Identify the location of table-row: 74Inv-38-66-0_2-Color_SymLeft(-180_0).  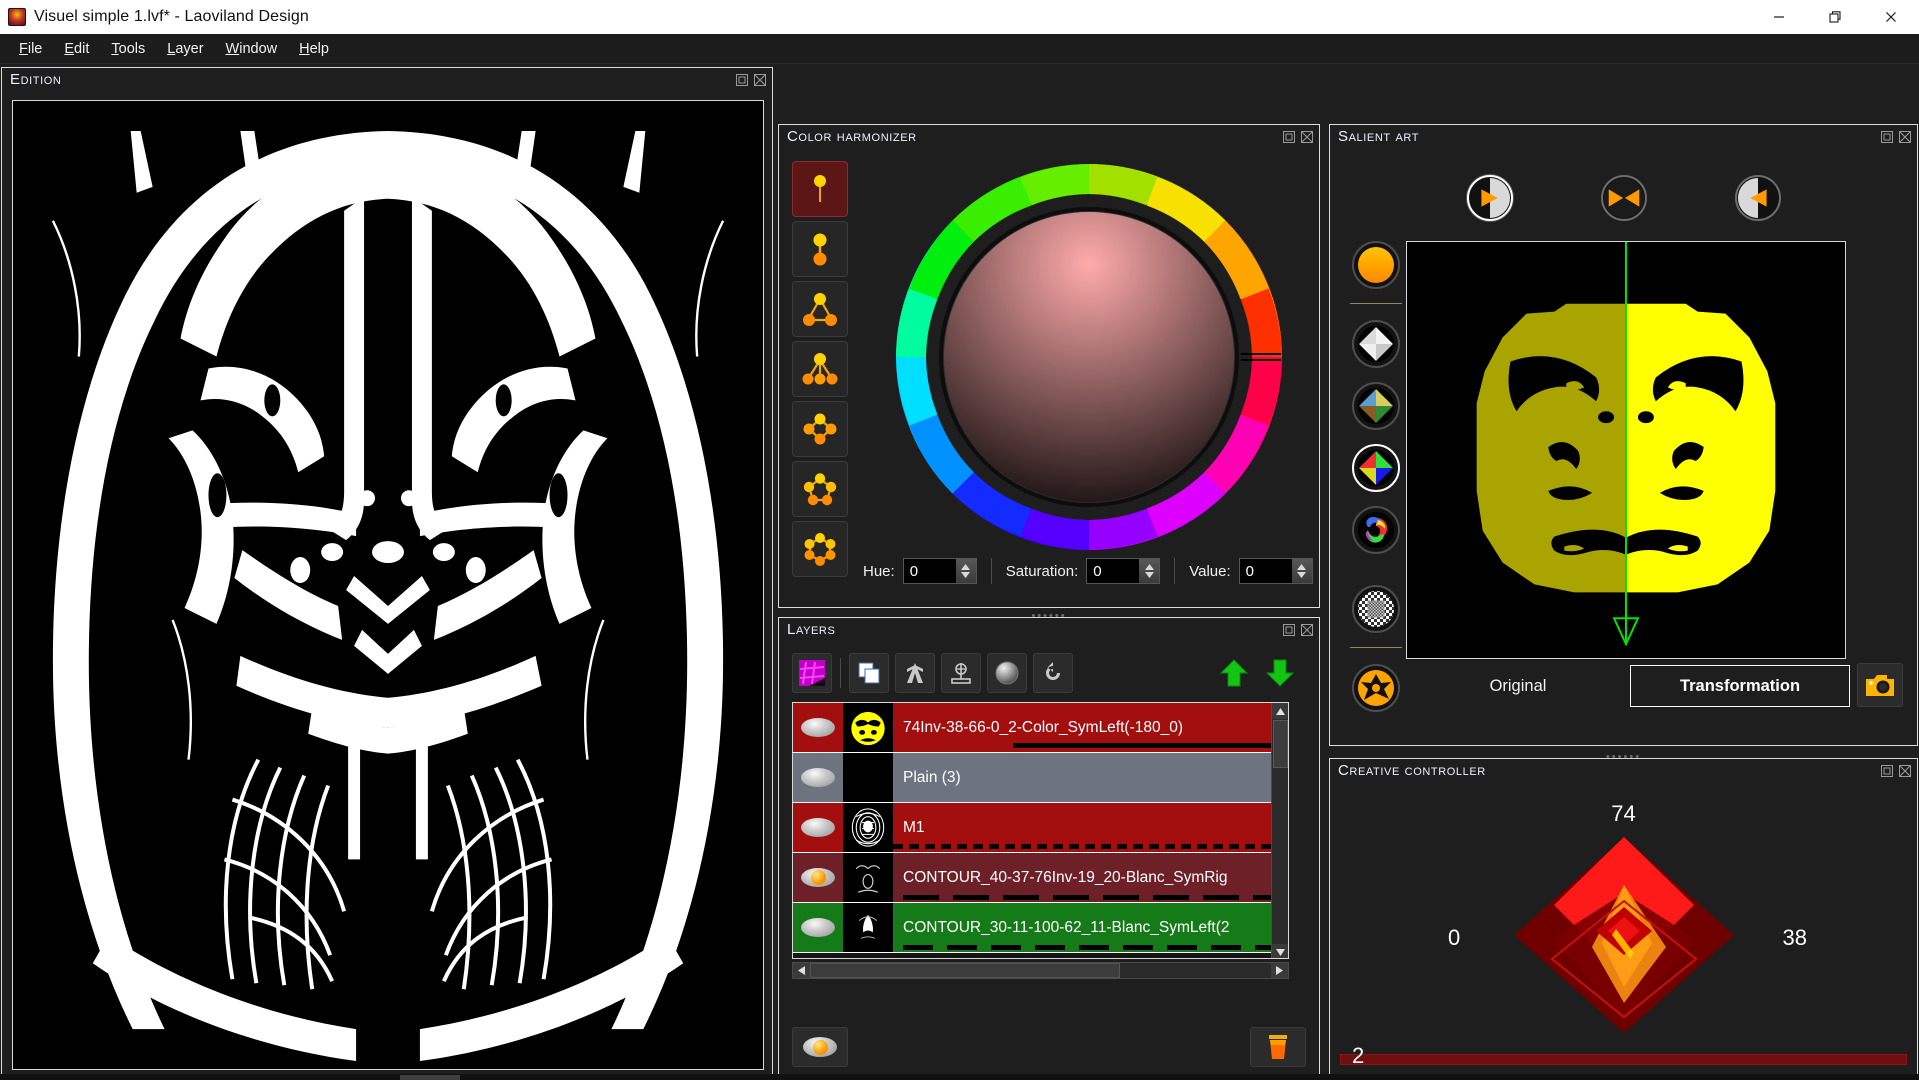
(1040, 728).